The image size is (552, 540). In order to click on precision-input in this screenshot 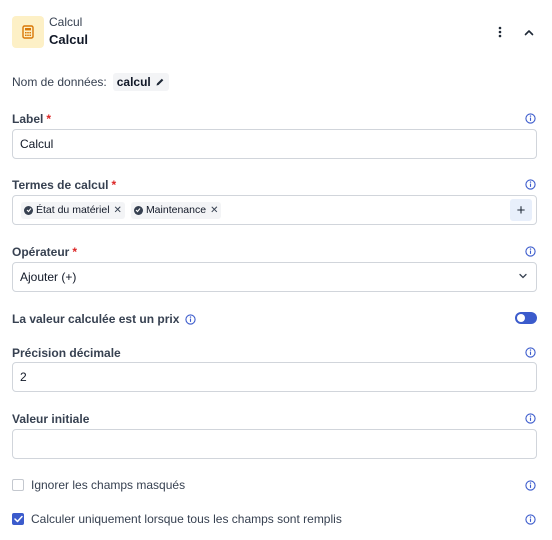, I will do `click(274, 377)`.